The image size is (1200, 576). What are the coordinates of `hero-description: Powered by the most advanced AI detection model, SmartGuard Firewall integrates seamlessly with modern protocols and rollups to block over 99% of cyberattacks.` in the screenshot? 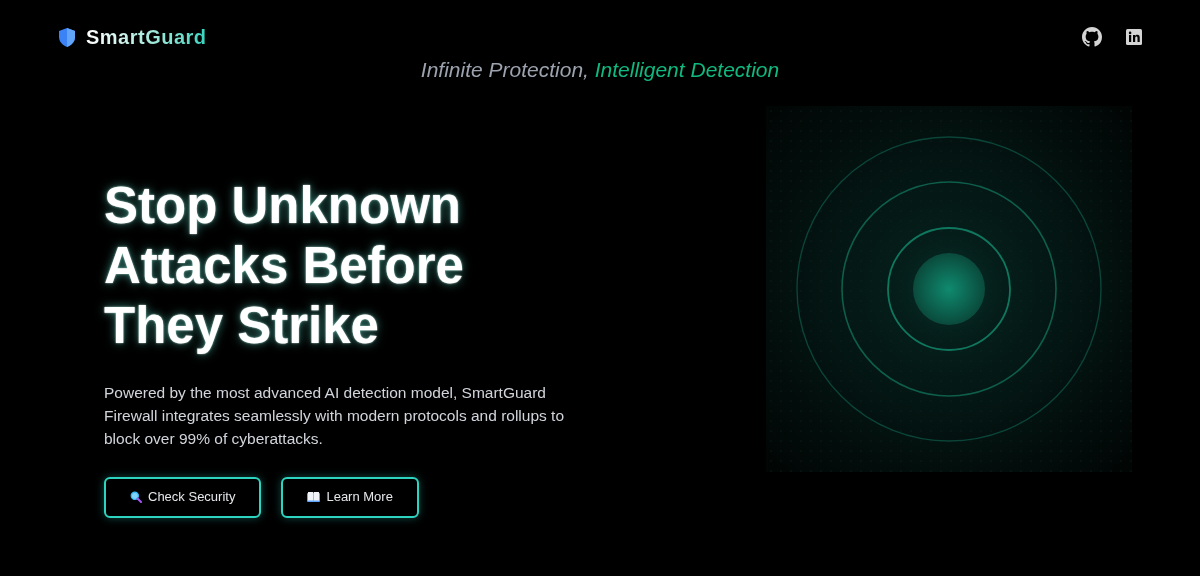 It's located at (335, 415).